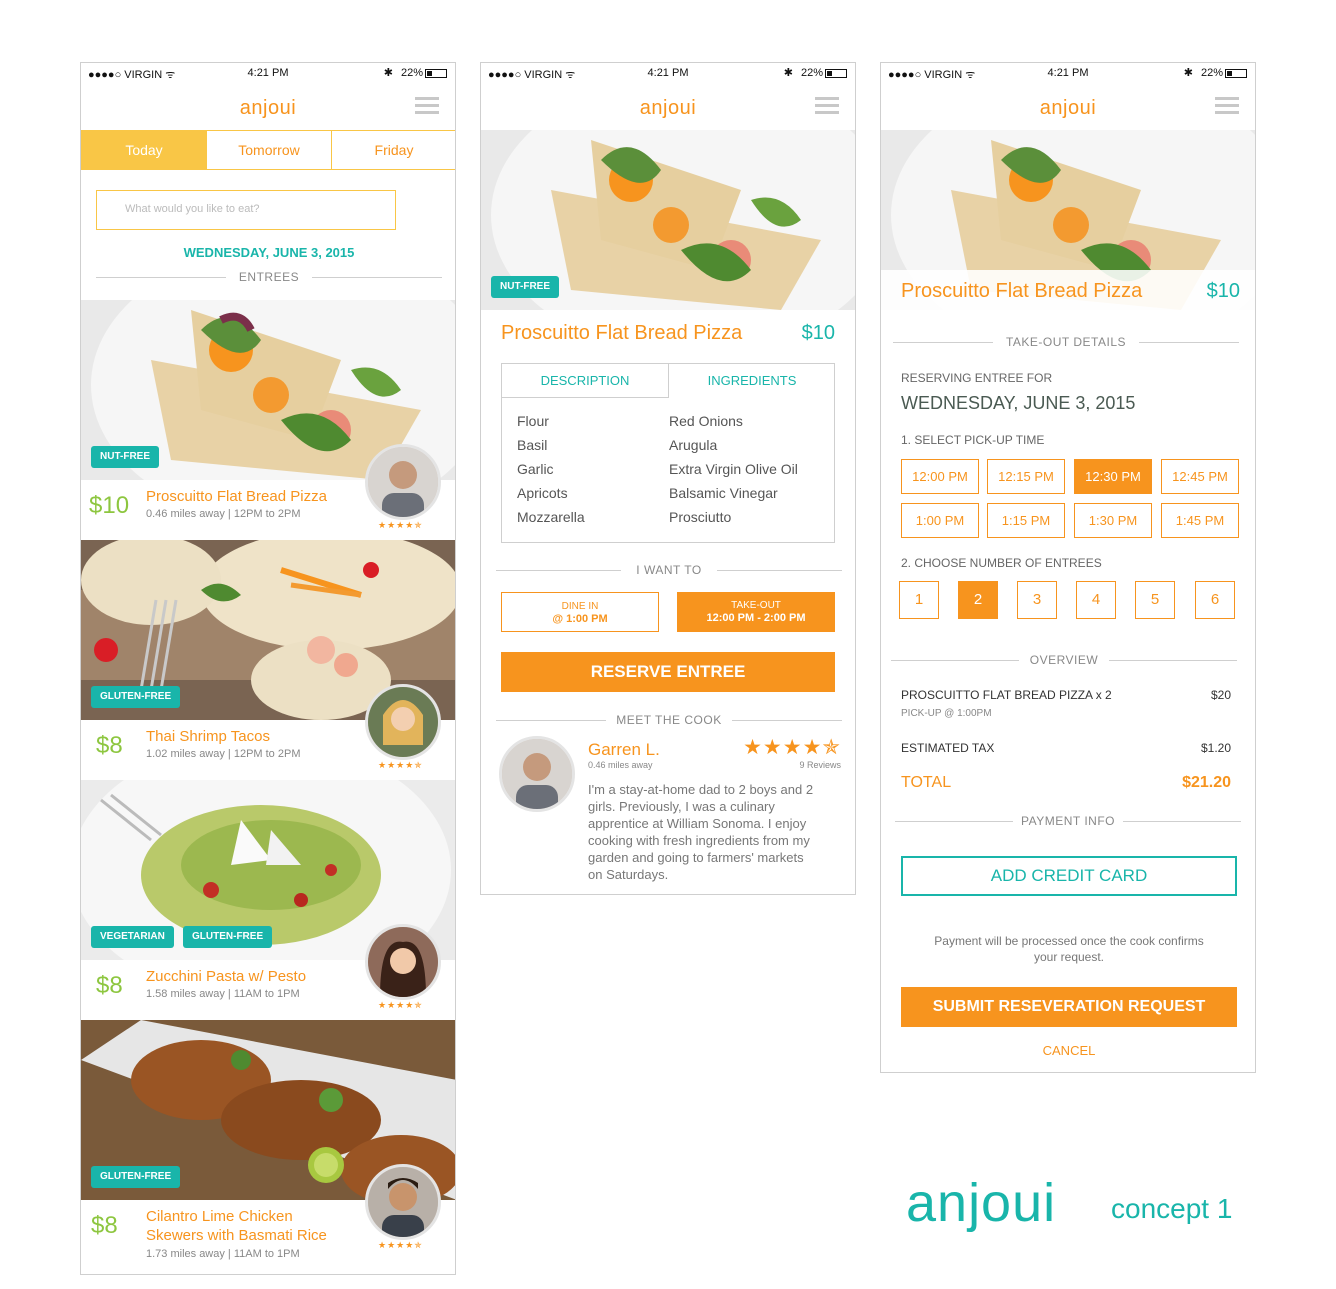  What do you see at coordinates (144, 150) in the screenshot?
I see `tab-today: Today` at bounding box center [144, 150].